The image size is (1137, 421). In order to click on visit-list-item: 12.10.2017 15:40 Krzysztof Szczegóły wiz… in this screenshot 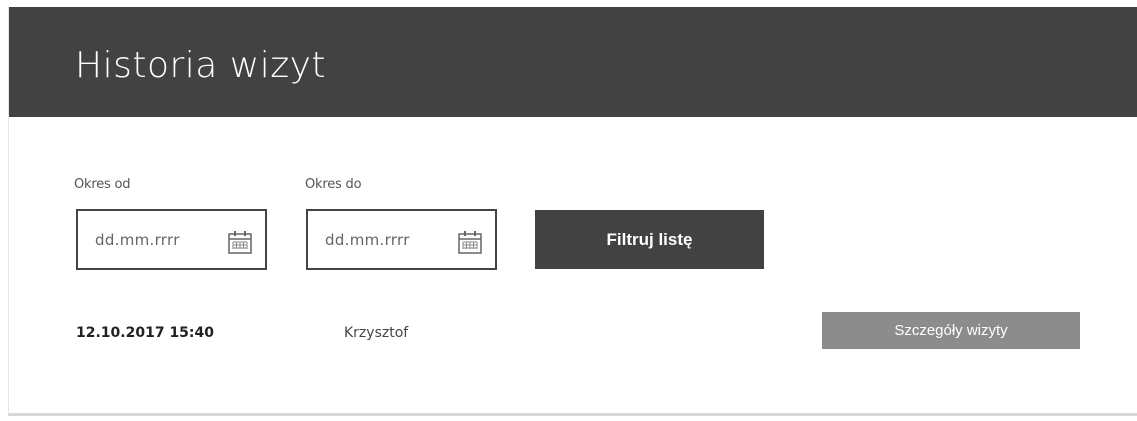, I will do `click(573, 331)`.